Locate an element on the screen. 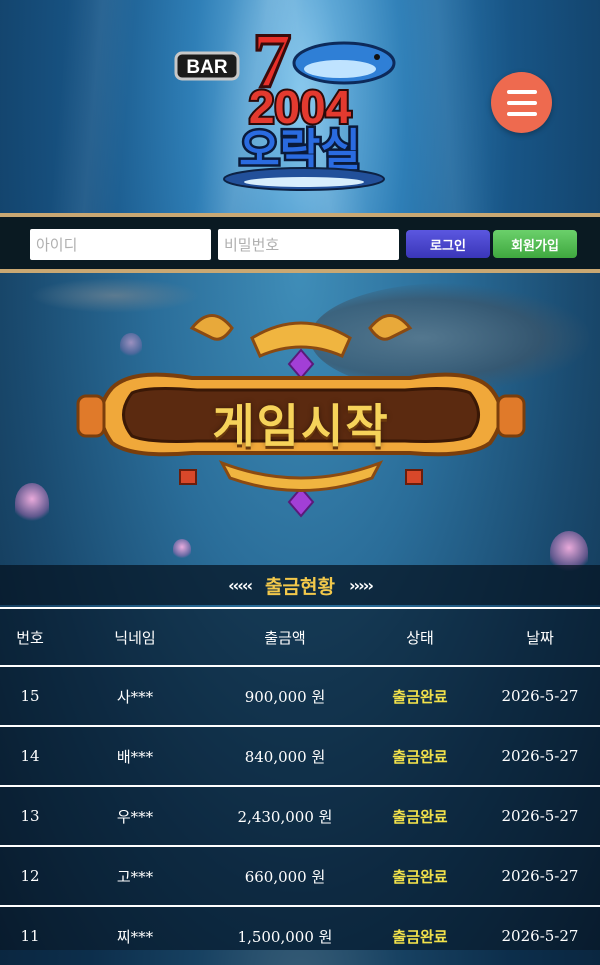 This screenshot has height=965, width=600. row-no: 13 is located at coordinates (30, 816).